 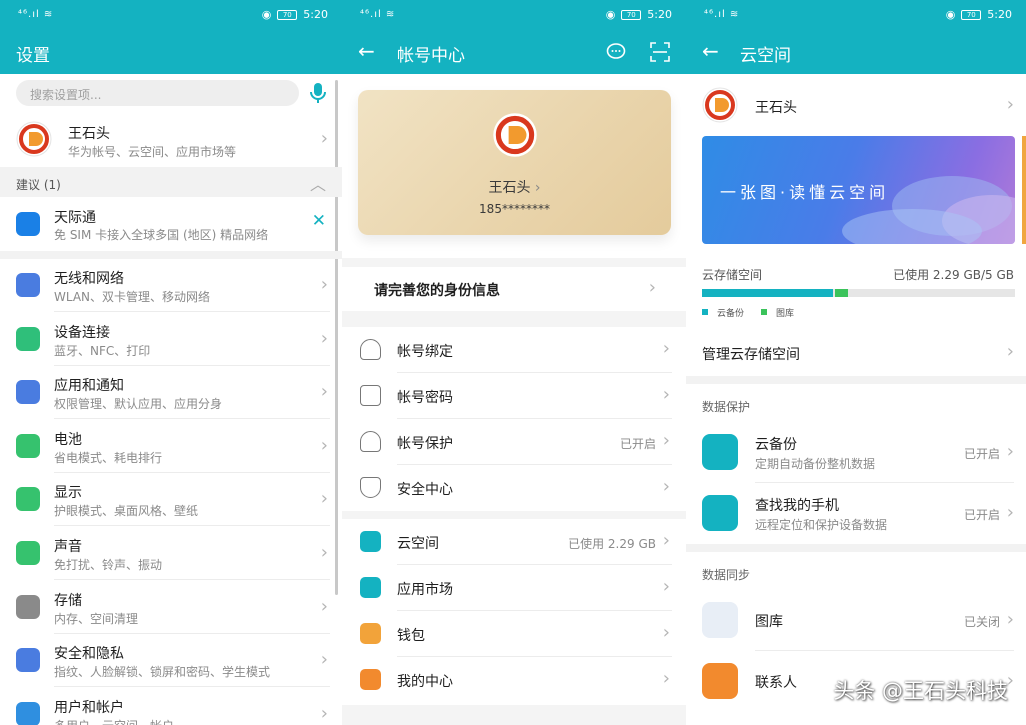 I want to click on scan-icon, so click(x=660, y=52).